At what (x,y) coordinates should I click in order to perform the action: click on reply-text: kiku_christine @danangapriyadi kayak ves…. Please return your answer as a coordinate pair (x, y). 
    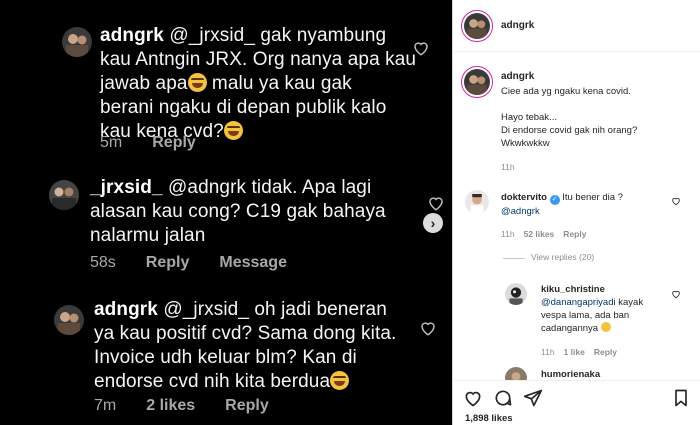
    Looking at the image, I should click on (592, 309).